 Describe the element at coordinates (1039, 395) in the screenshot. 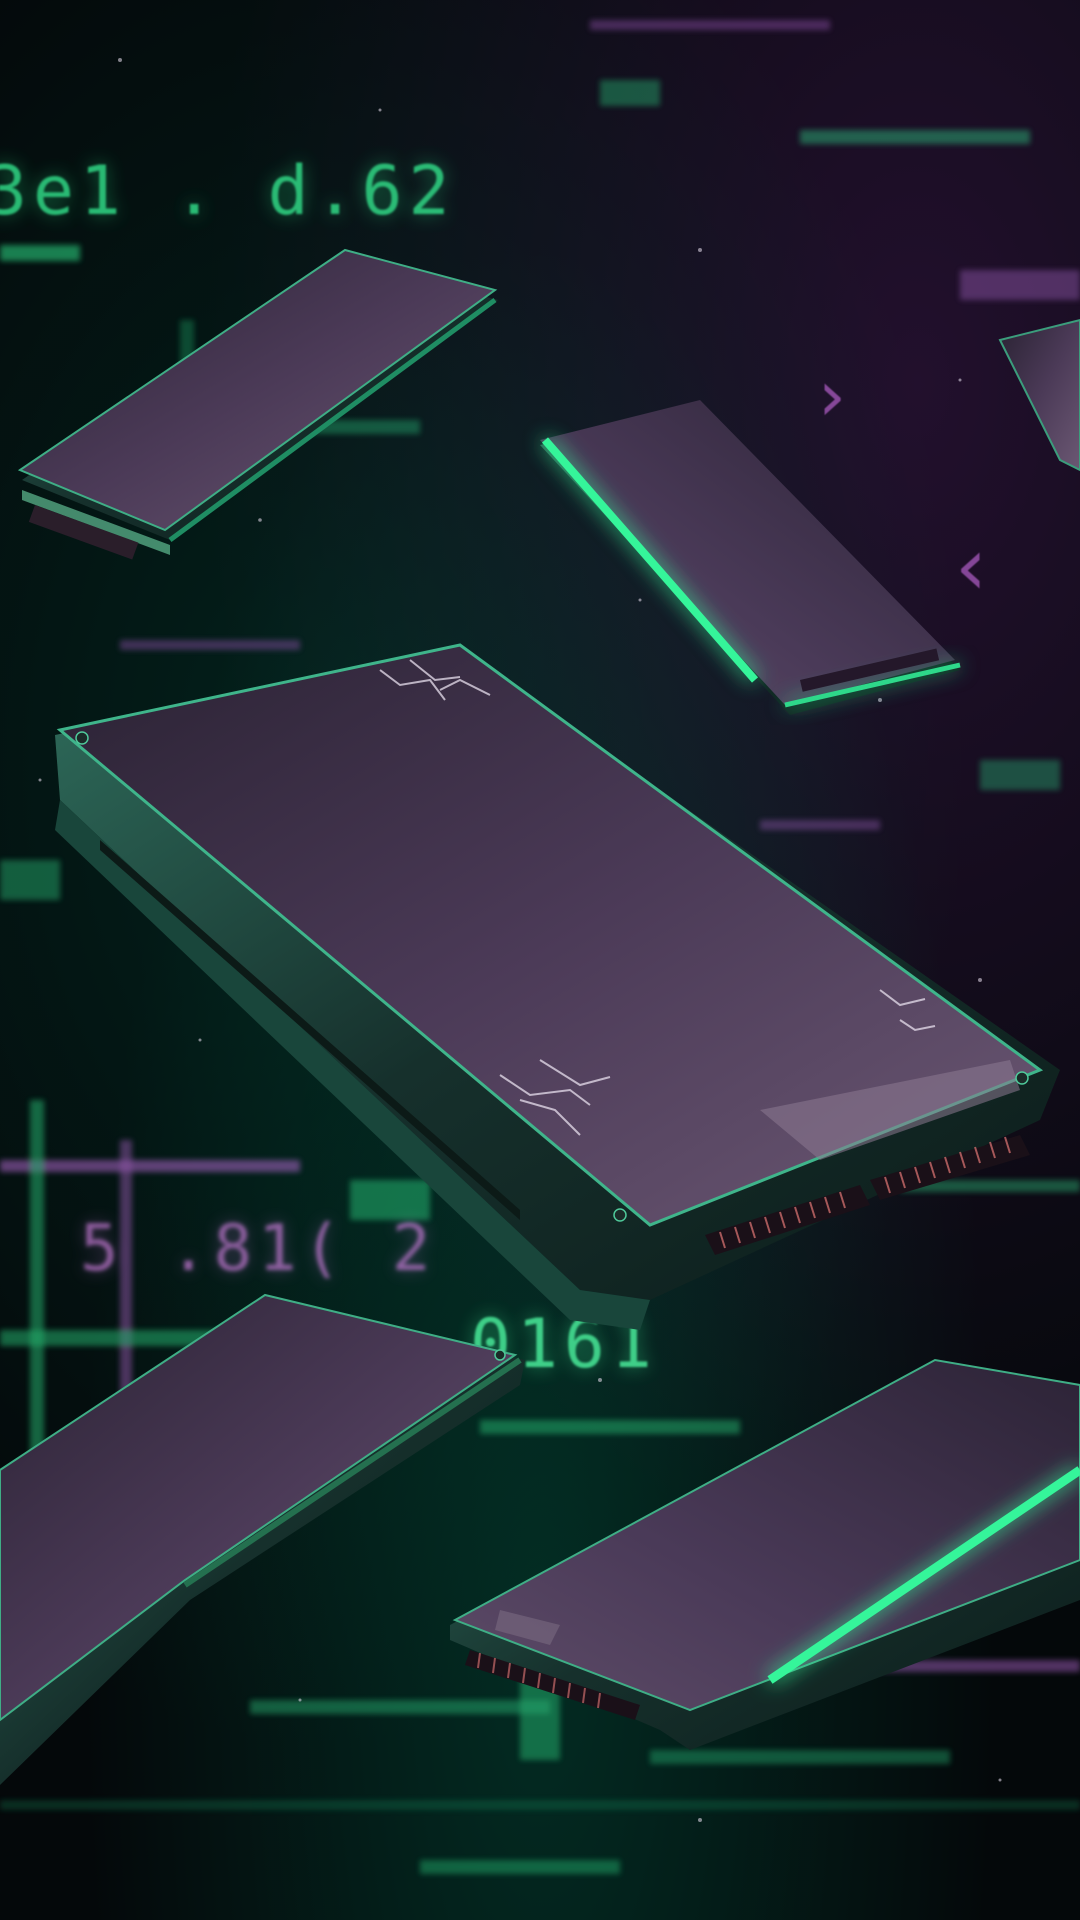

I see `ssd-drive-edge-right` at that location.